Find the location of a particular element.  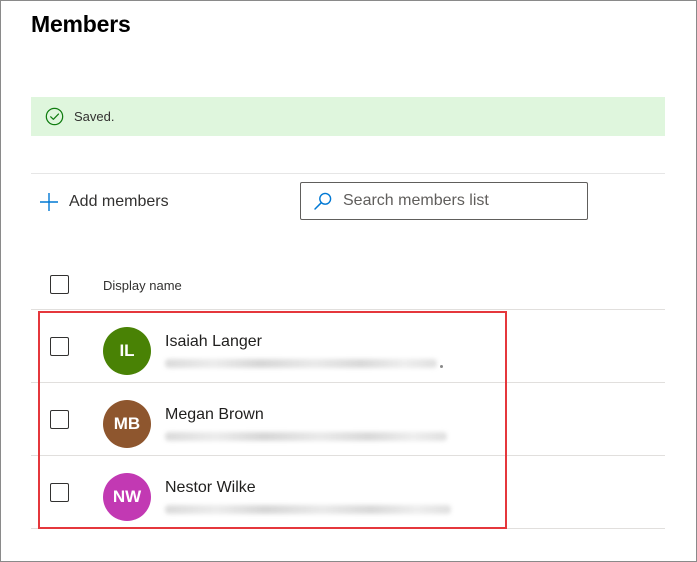

page-title: Members is located at coordinates (81, 24).